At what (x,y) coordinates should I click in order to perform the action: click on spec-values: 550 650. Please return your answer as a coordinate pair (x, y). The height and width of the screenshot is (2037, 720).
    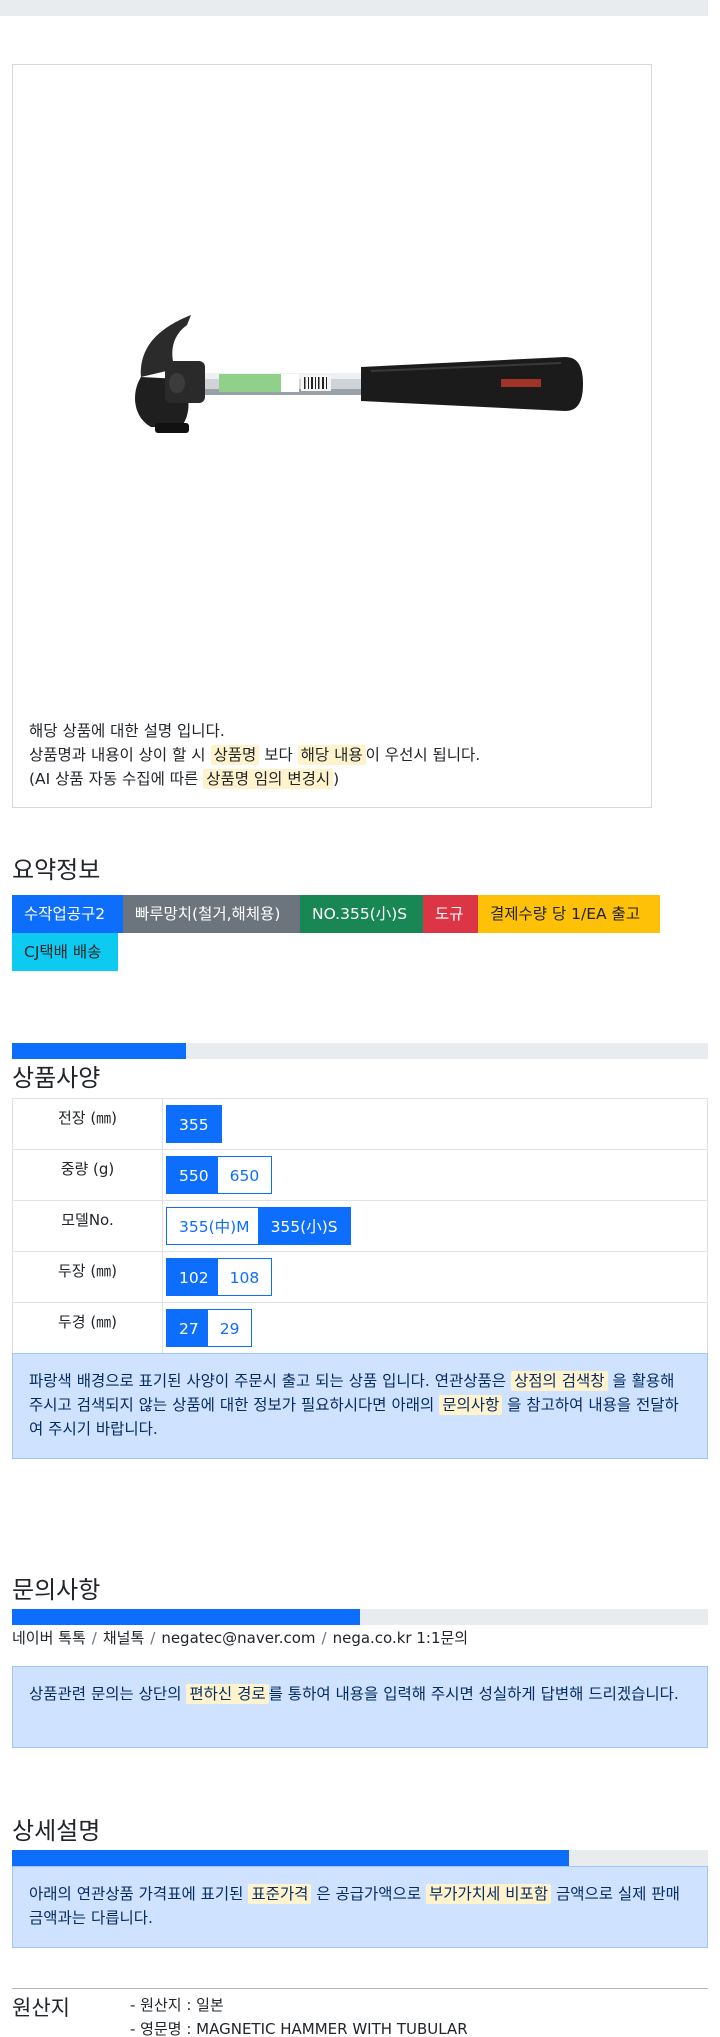
    Looking at the image, I should click on (435, 1175).